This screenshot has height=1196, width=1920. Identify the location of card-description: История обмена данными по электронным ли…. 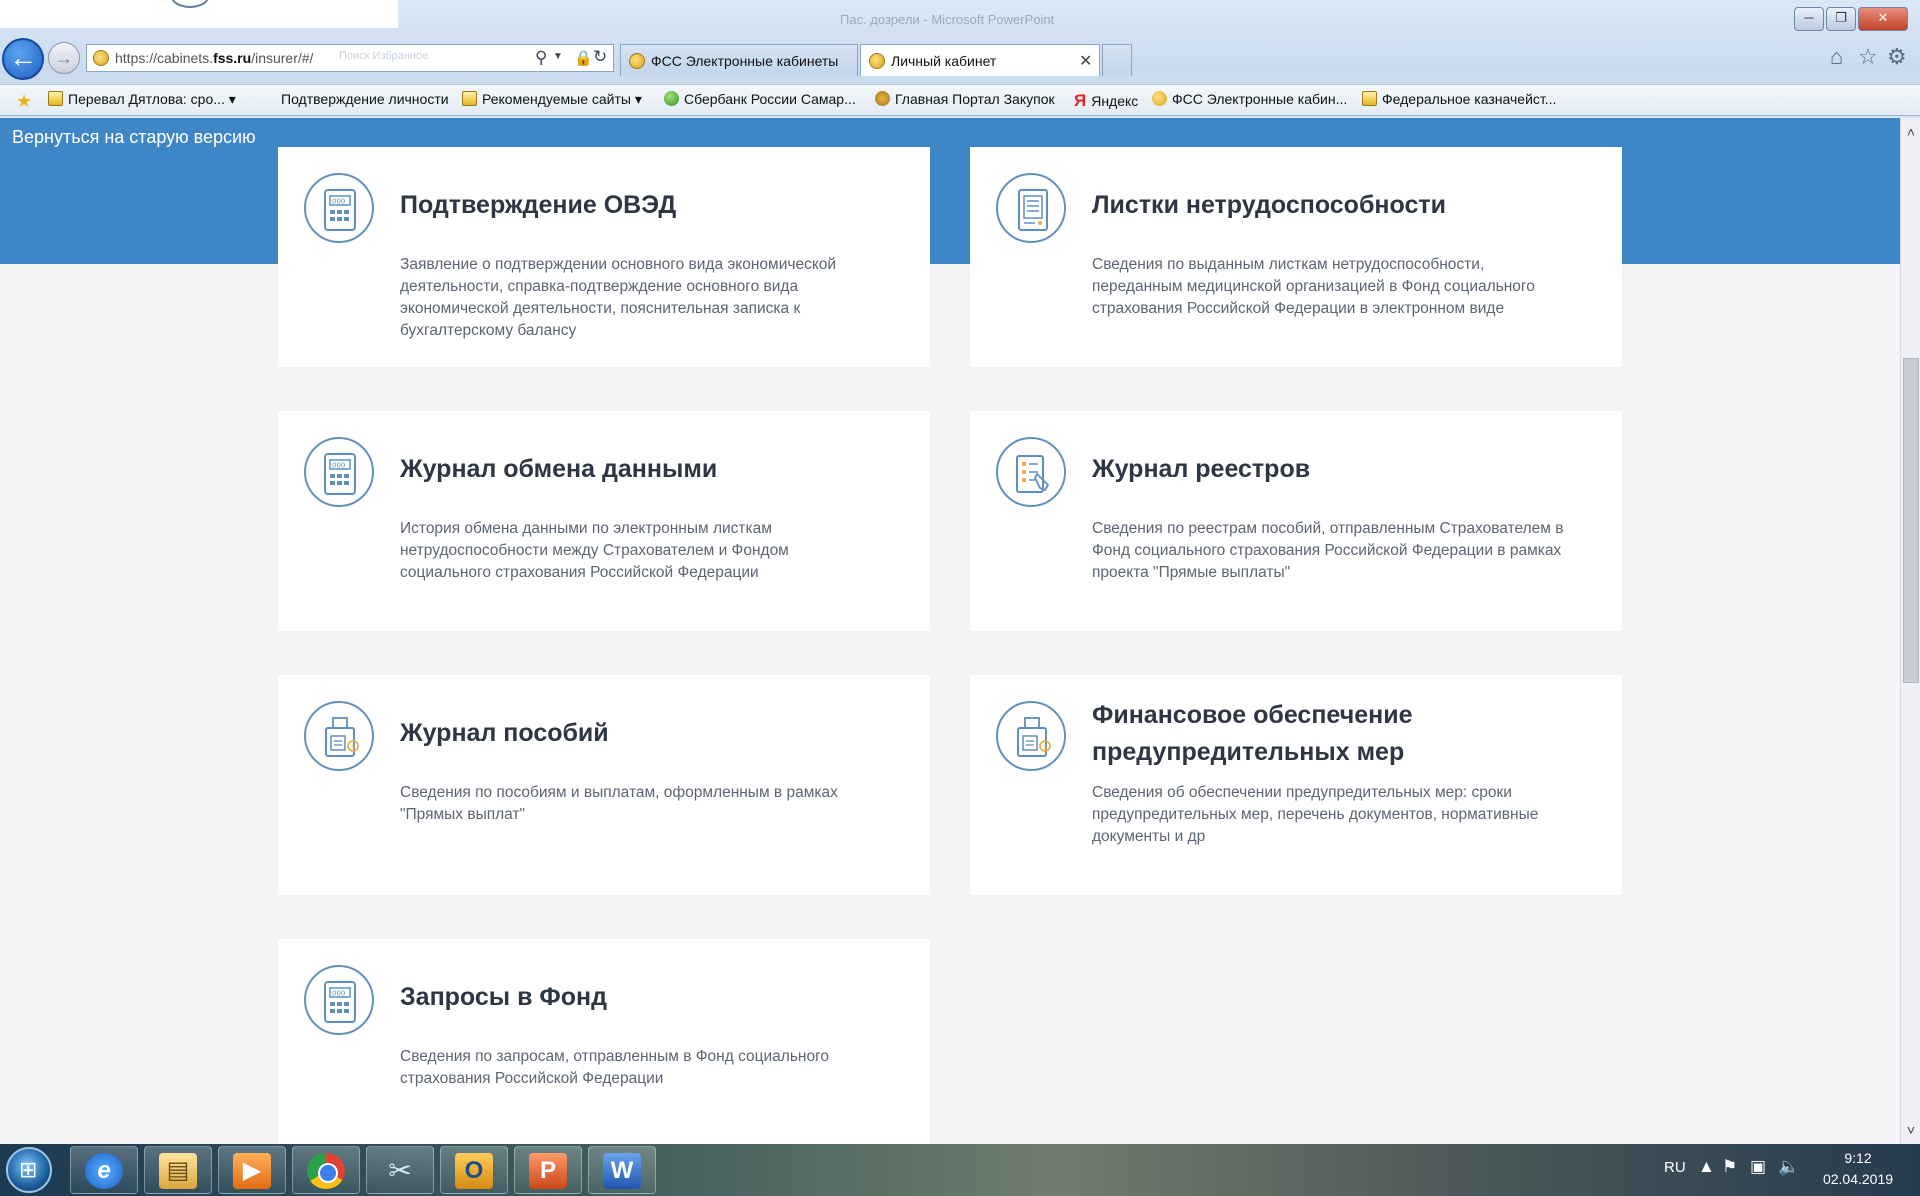
(594, 550).